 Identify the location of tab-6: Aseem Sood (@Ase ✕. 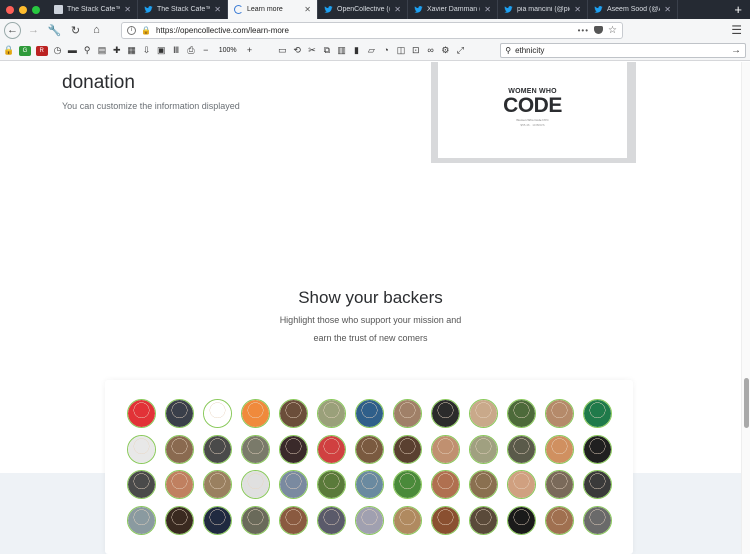
(633, 9).